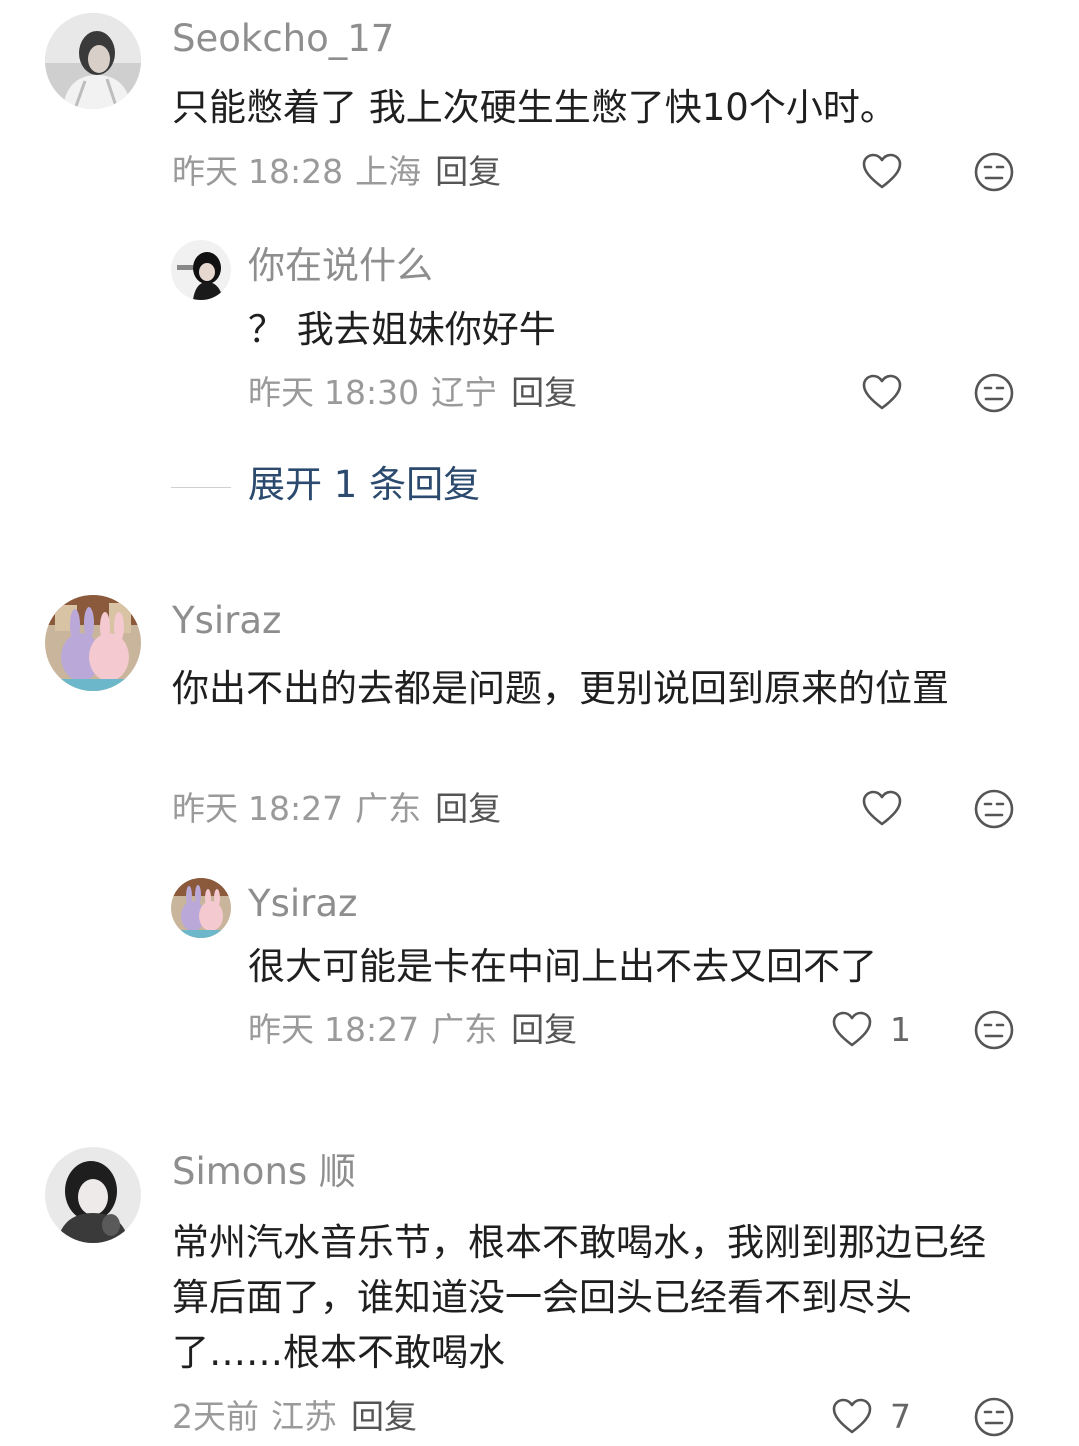 This screenshot has height=1446, width=1079. I want to click on like-count: 1, so click(900, 1029).